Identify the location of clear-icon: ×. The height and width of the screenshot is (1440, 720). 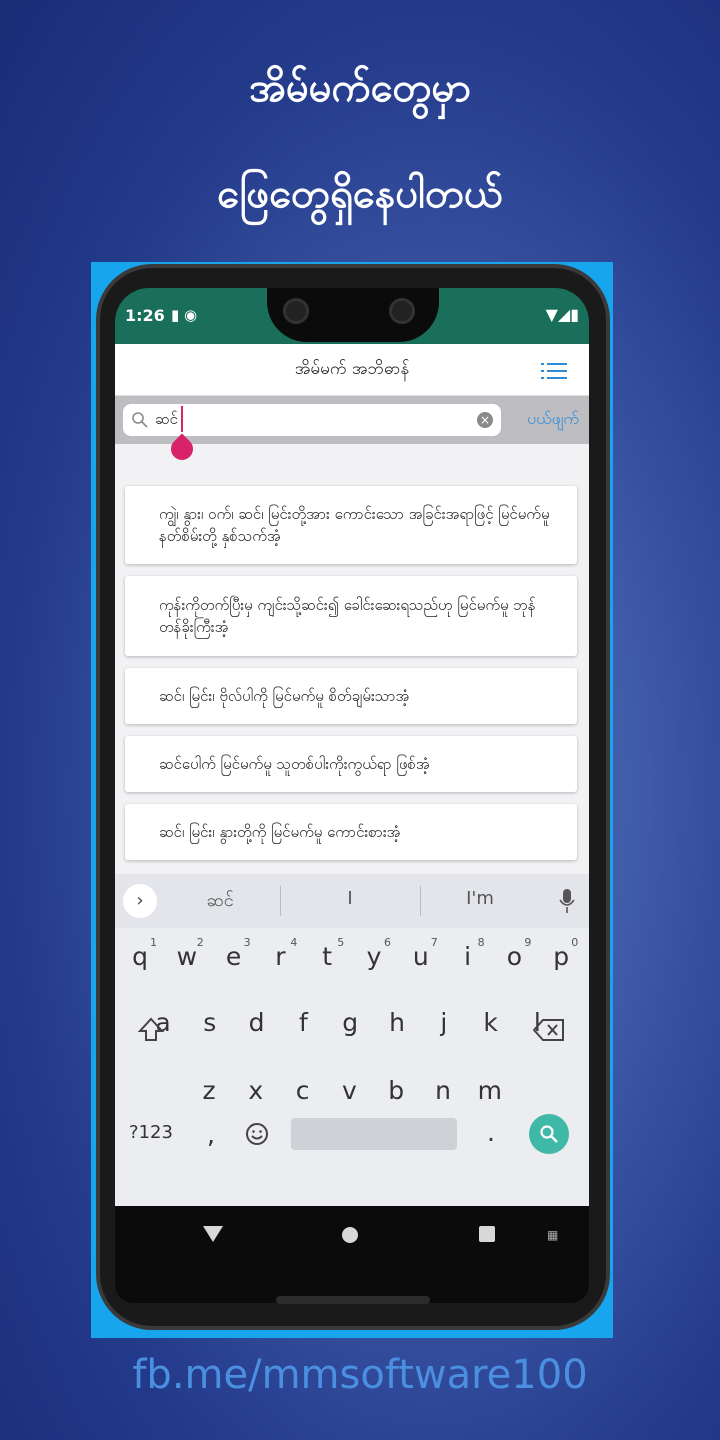
(485, 420).